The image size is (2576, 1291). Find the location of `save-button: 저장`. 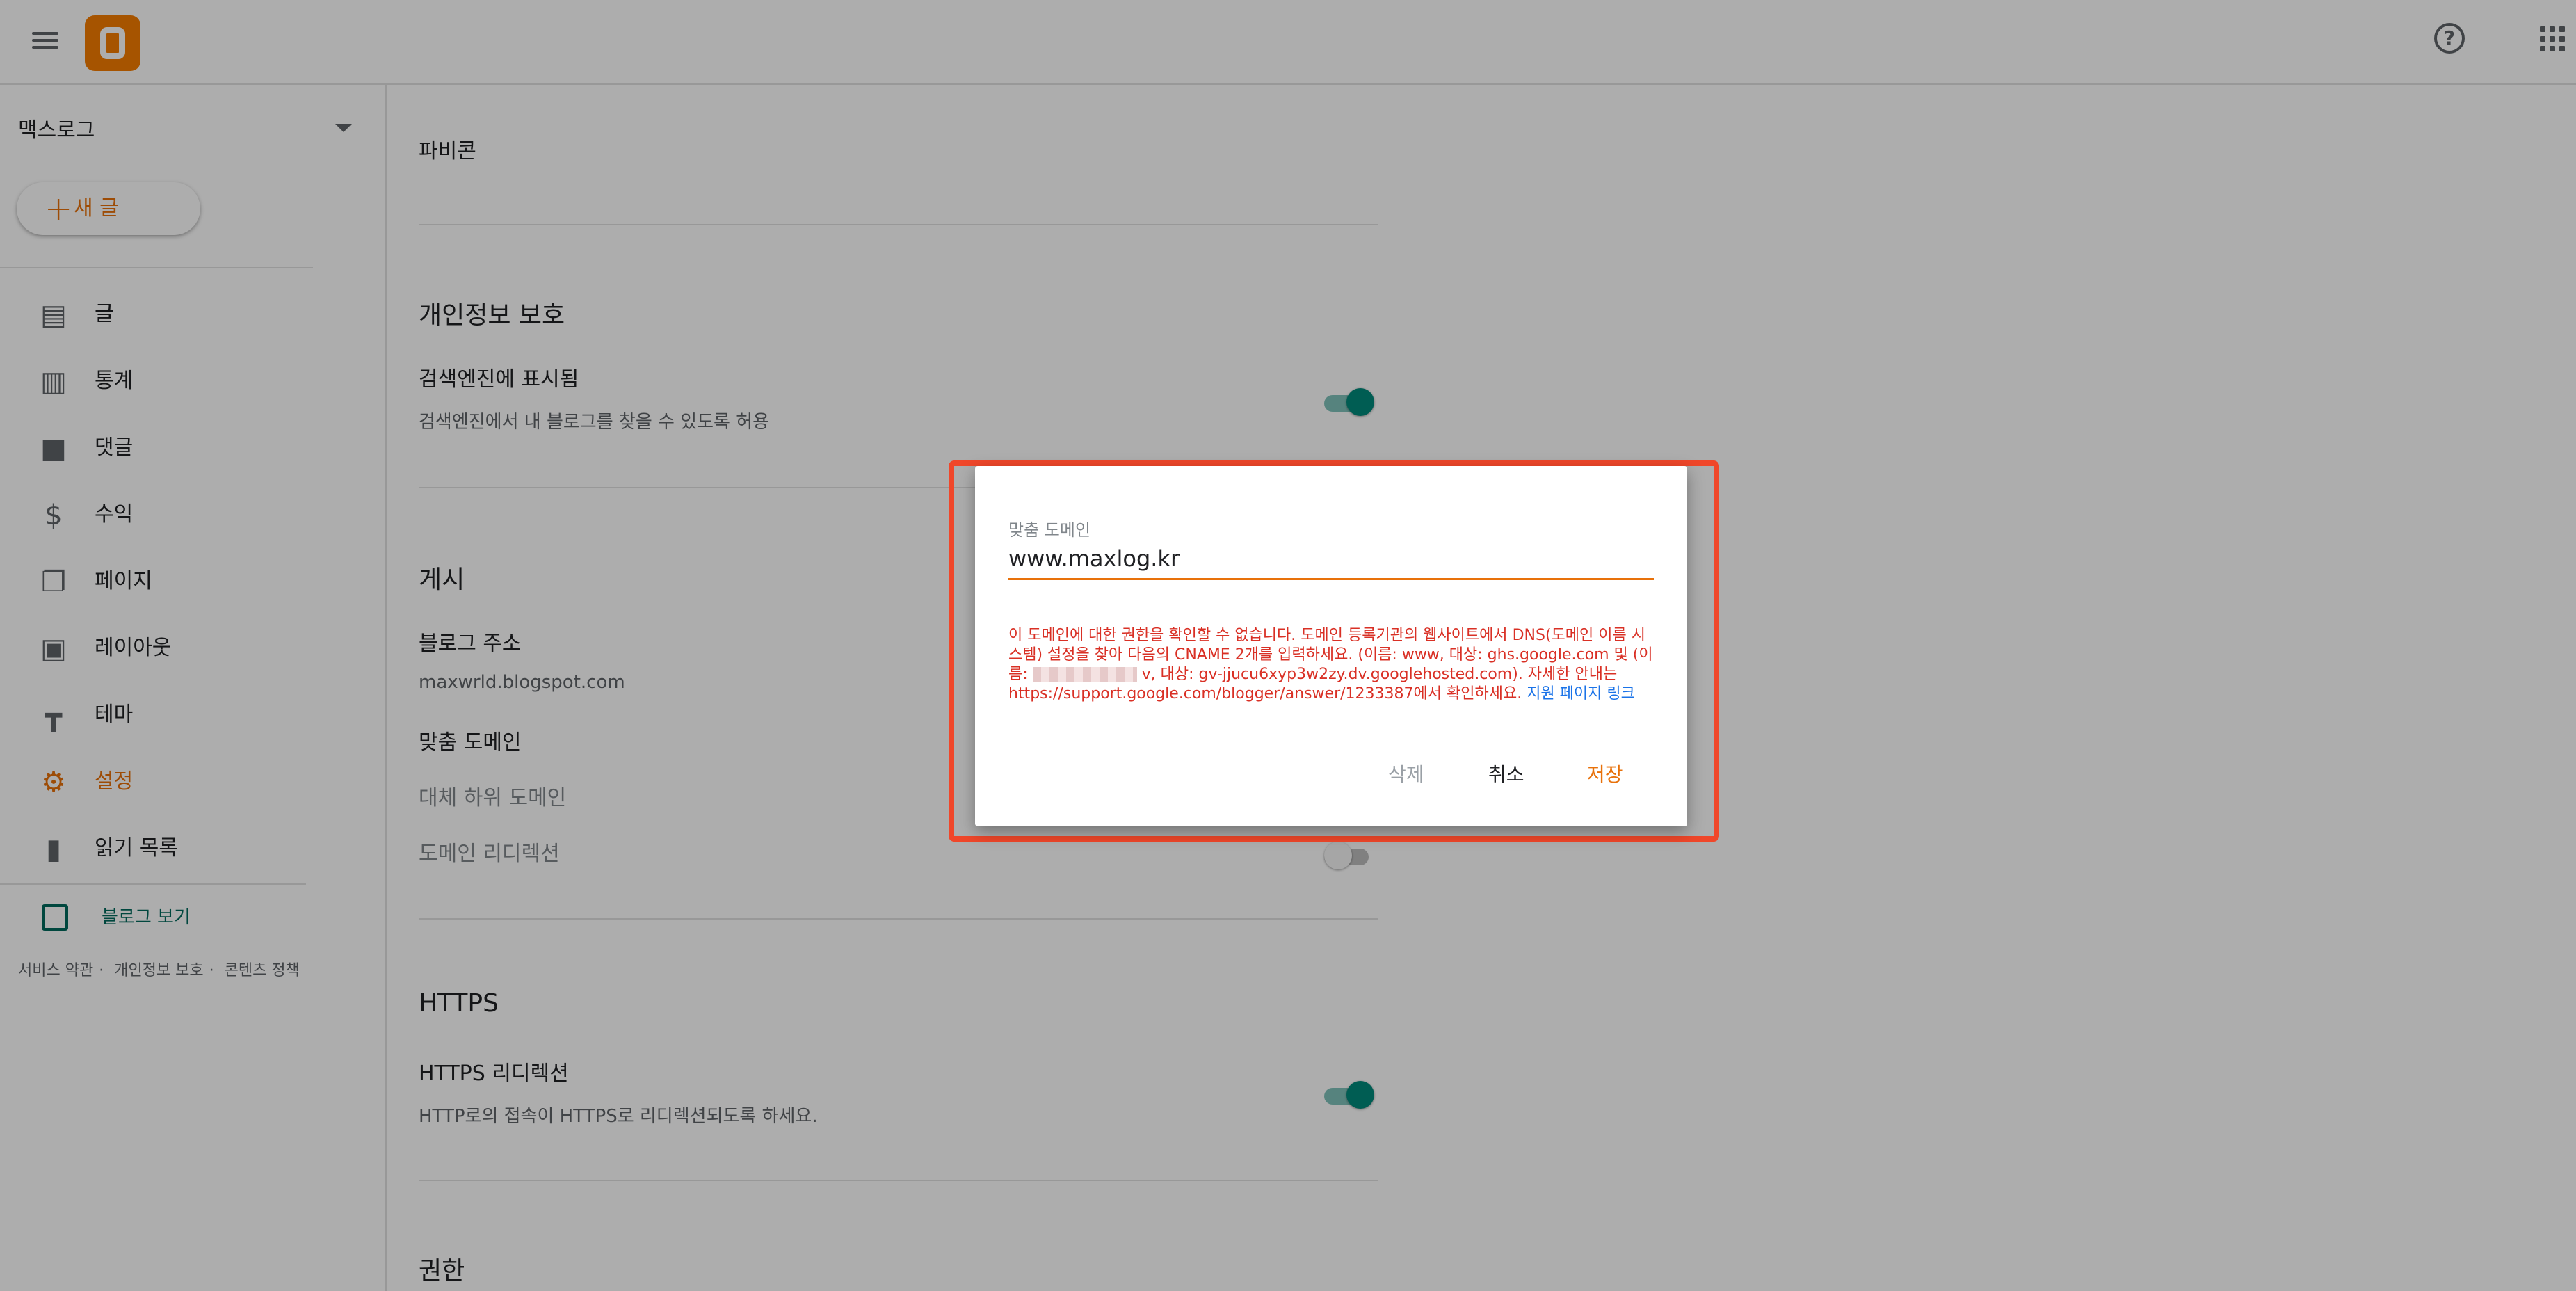

save-button: 저장 is located at coordinates (1605, 775).